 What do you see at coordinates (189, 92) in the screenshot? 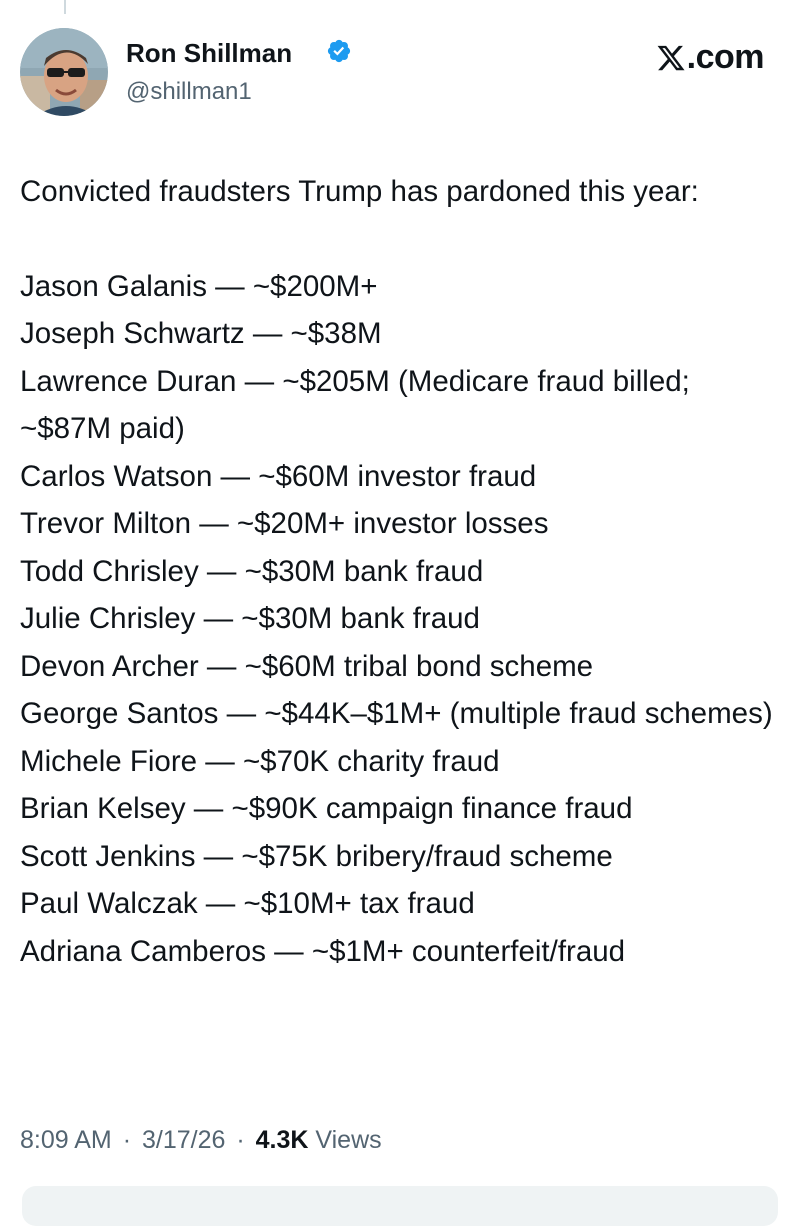
I see `author-handle: @shillman1` at bounding box center [189, 92].